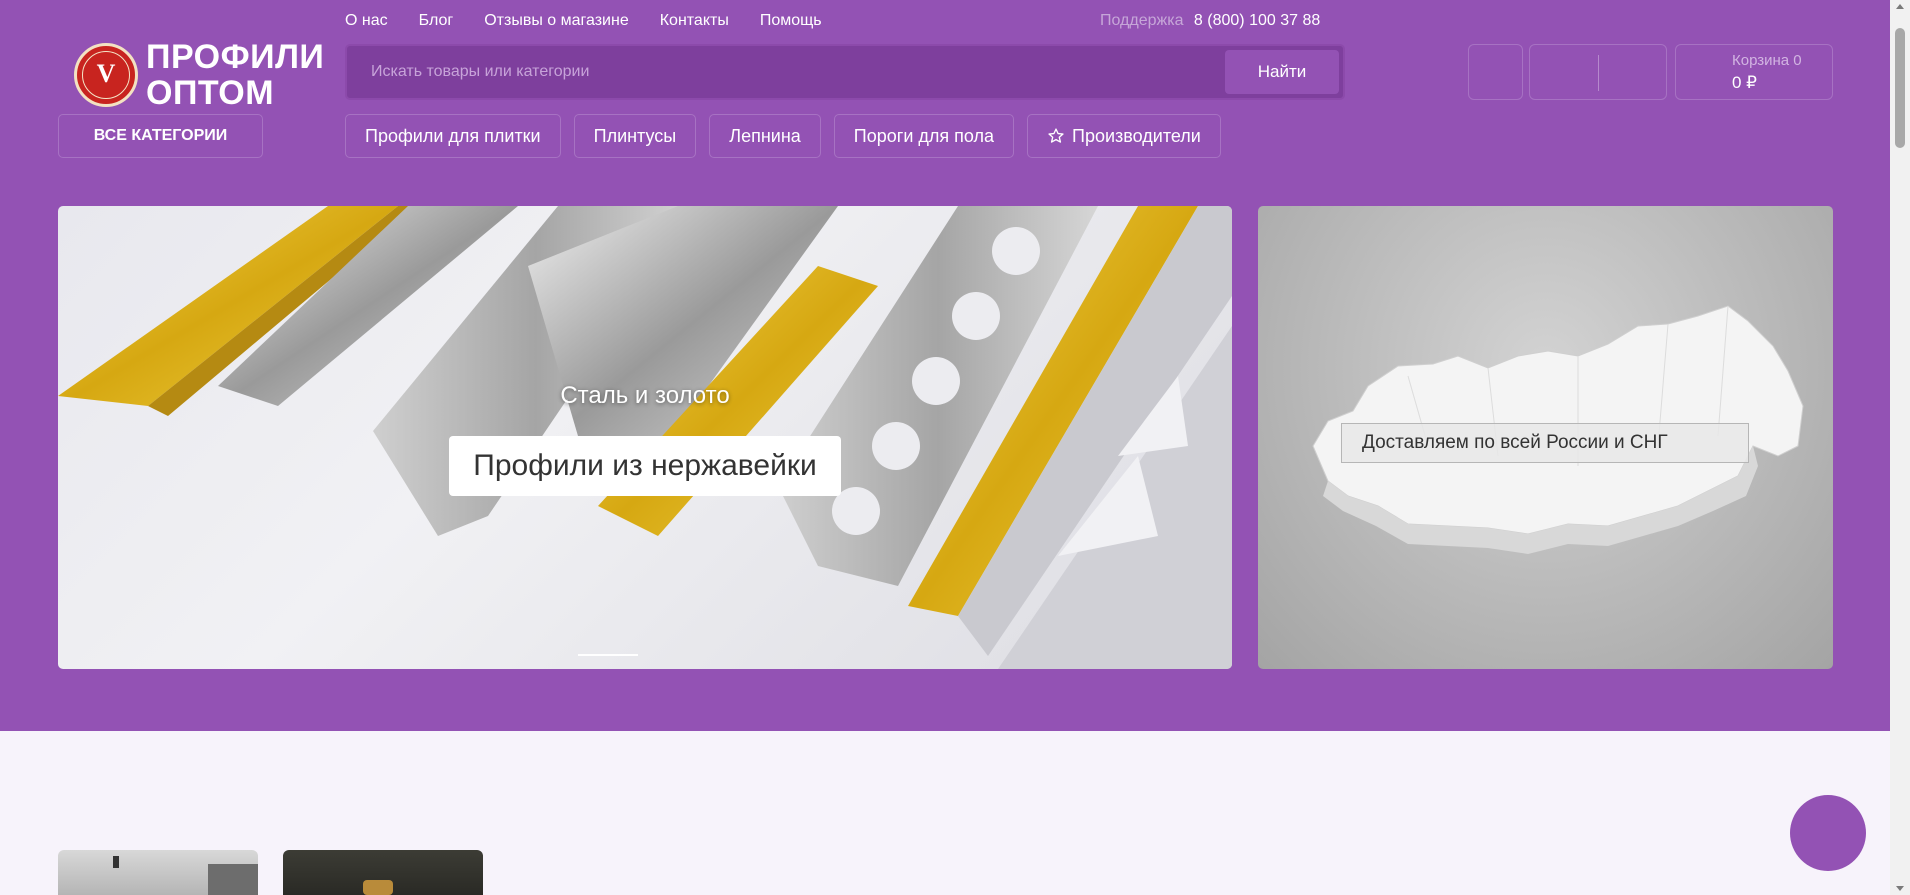  Describe the element at coordinates (1257, 20) in the screenshot. I see `support-phone: 8 (800) 100 37 88` at that location.